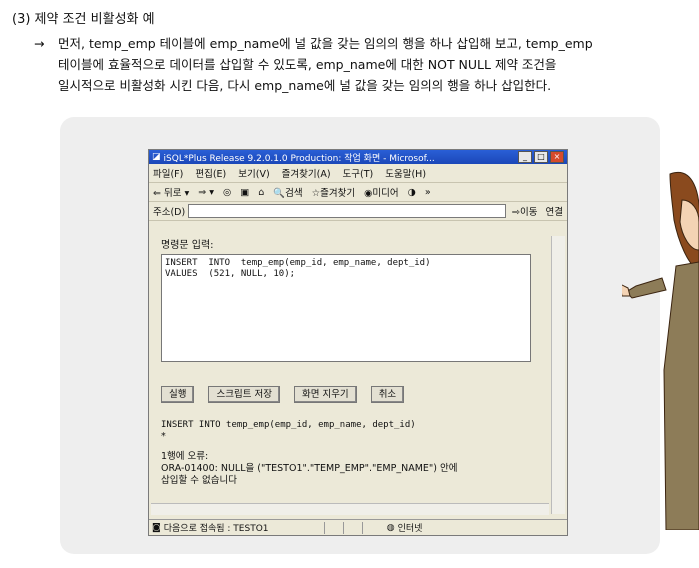  What do you see at coordinates (405, 173) in the screenshot?
I see `menu-help: 도움말(H)` at bounding box center [405, 173].